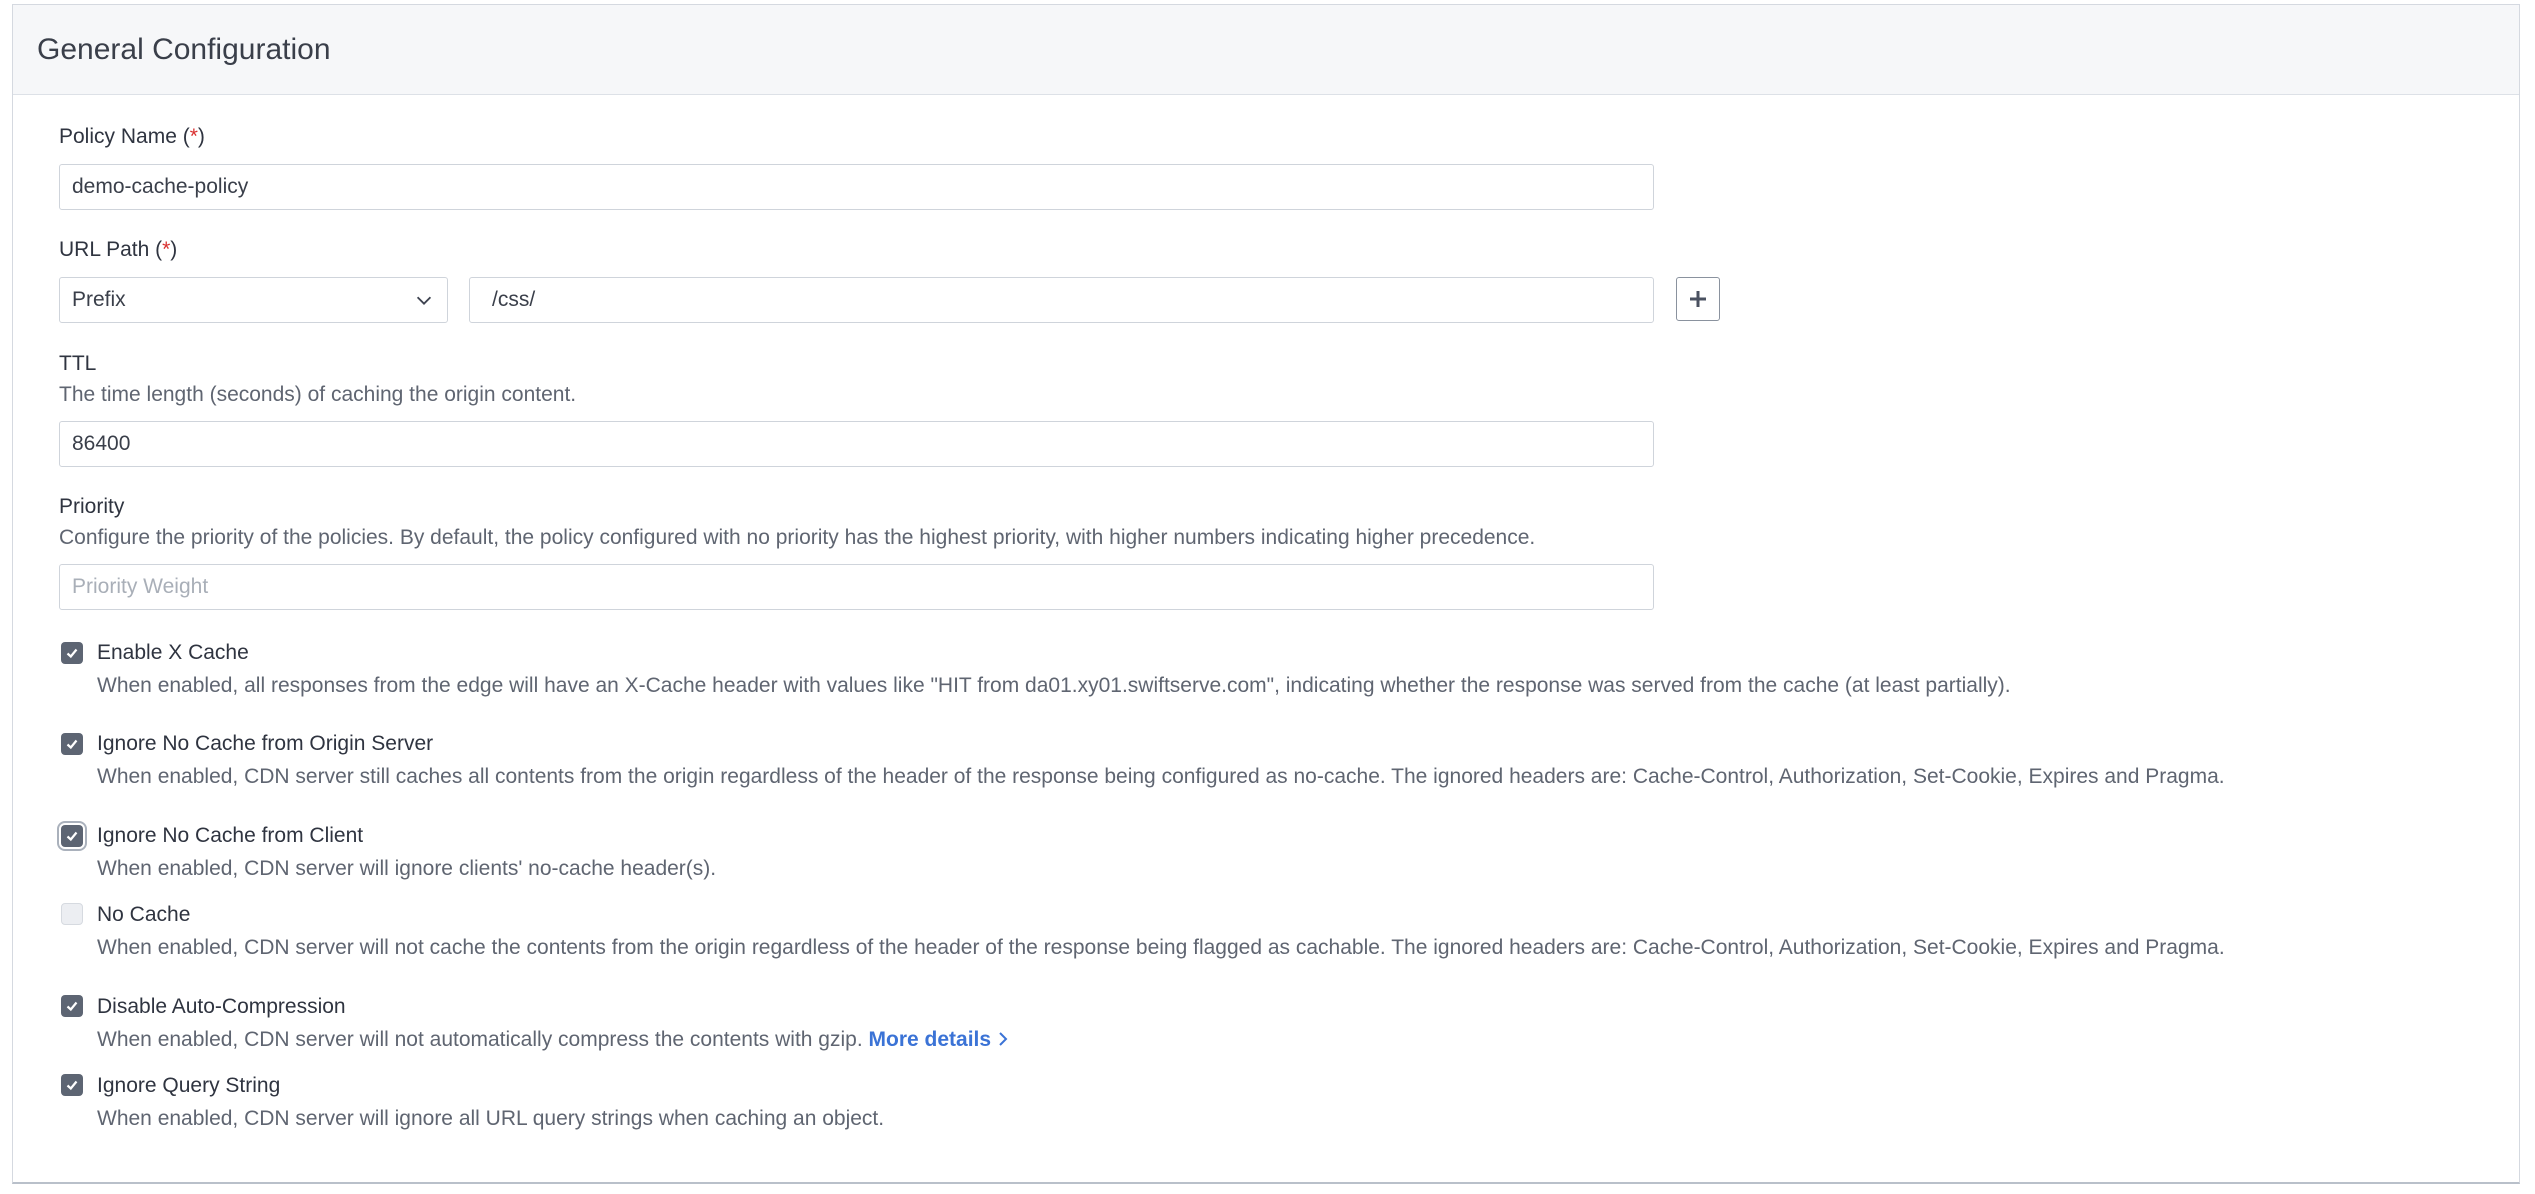 The image size is (2535, 1194). Describe the element at coordinates (193, 136) in the screenshot. I see `required-marker: *` at that location.